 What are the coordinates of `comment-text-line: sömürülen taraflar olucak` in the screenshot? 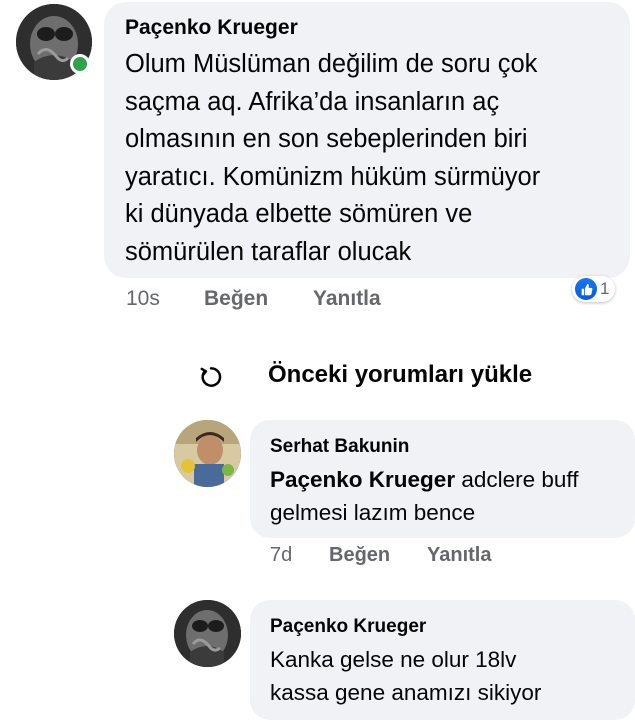 It's located at (268, 251).